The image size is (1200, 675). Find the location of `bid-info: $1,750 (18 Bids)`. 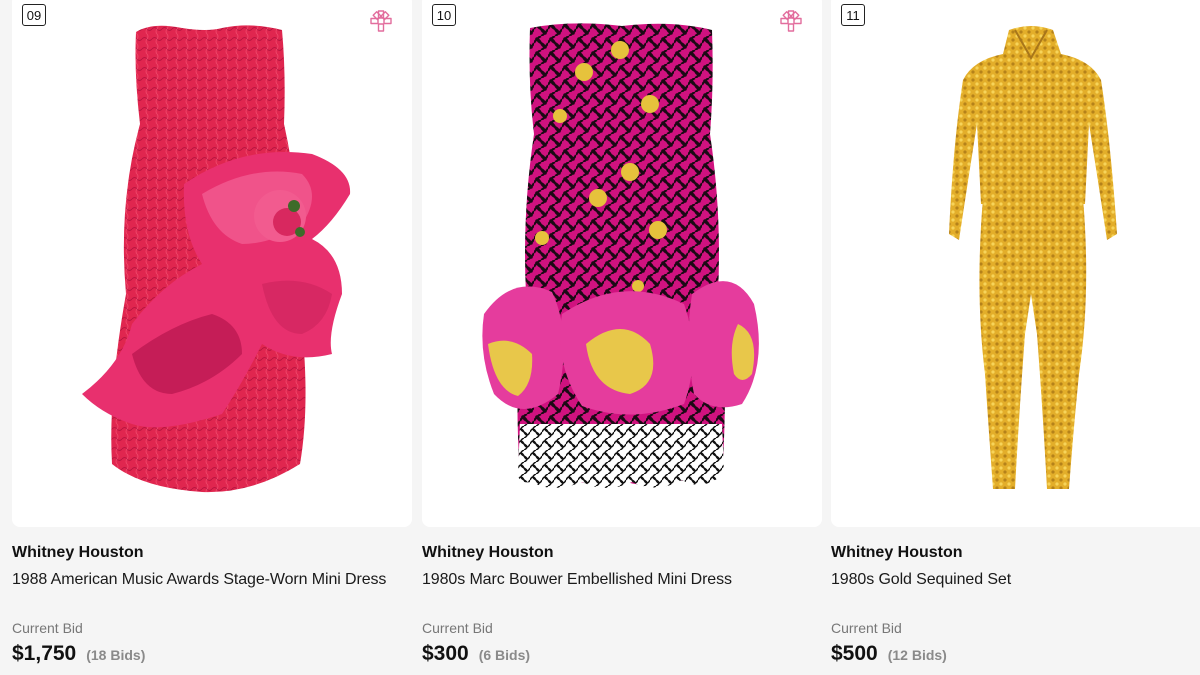

bid-info: $1,750 (18 Bids) is located at coordinates (78, 654).